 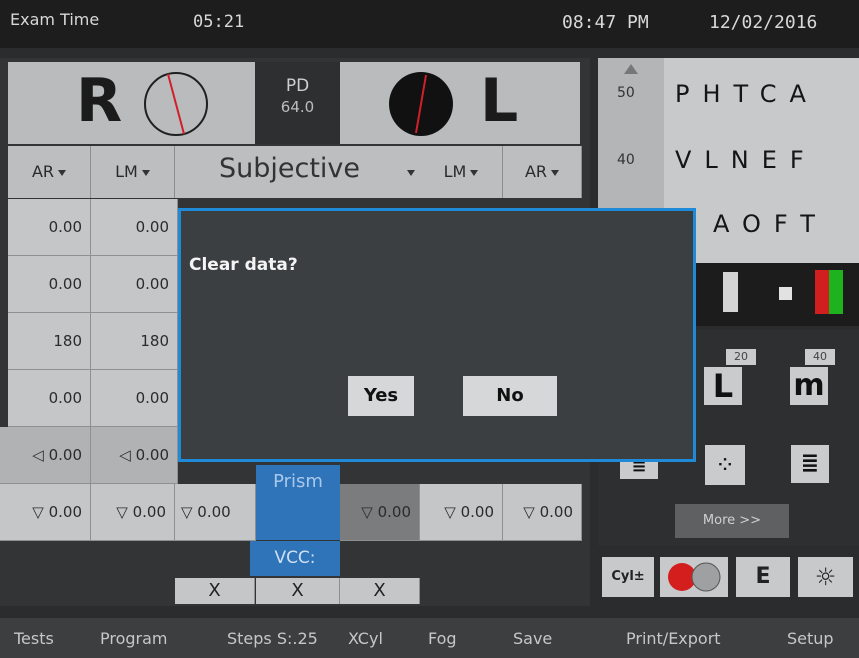 What do you see at coordinates (45, 512) in the screenshot?
I see `ar-prism-v-cell: ▽ 0.00` at bounding box center [45, 512].